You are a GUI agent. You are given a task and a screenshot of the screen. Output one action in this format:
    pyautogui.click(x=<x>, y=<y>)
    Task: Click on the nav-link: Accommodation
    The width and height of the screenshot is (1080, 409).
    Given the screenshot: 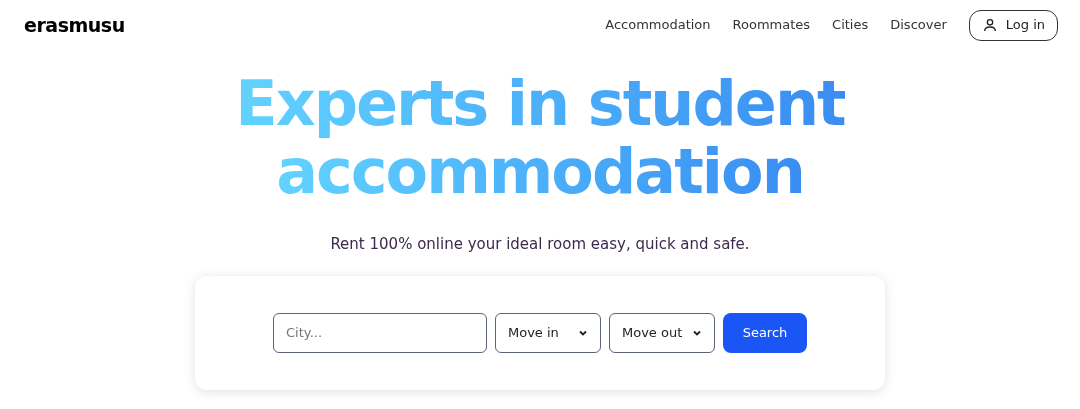 What is the action you would take?
    pyautogui.click(x=658, y=25)
    